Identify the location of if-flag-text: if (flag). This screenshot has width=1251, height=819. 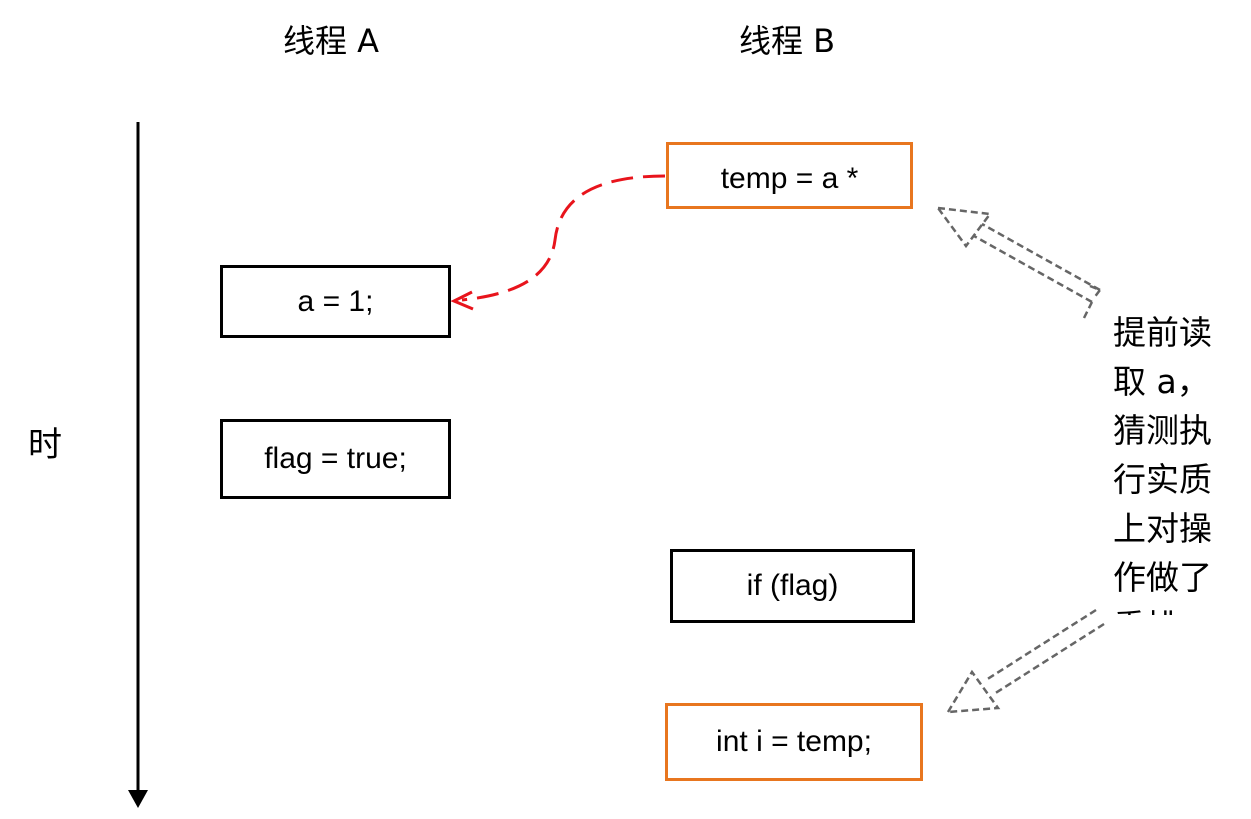
(792, 585).